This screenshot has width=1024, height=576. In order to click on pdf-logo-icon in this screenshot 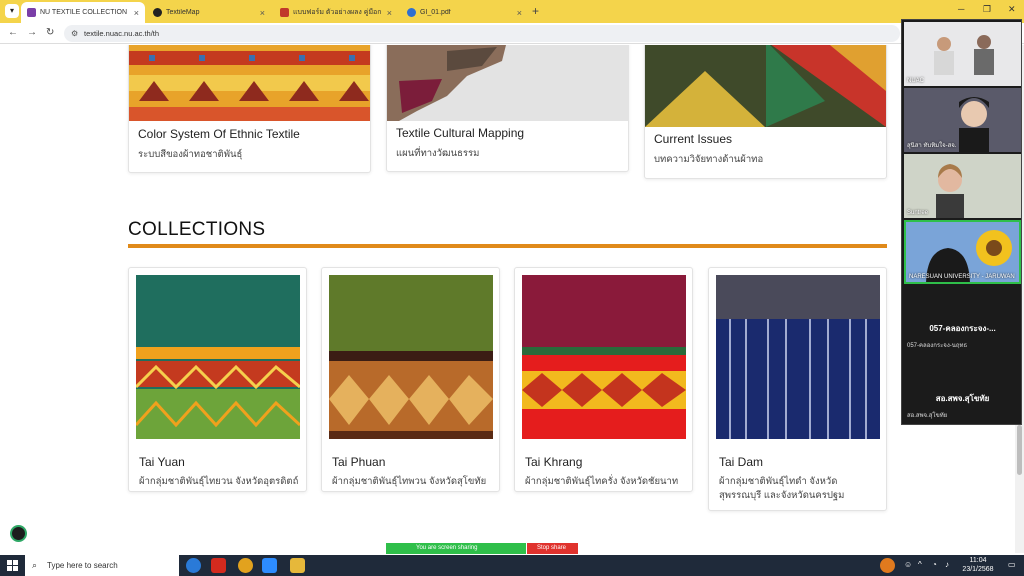, I will do `click(284, 12)`.